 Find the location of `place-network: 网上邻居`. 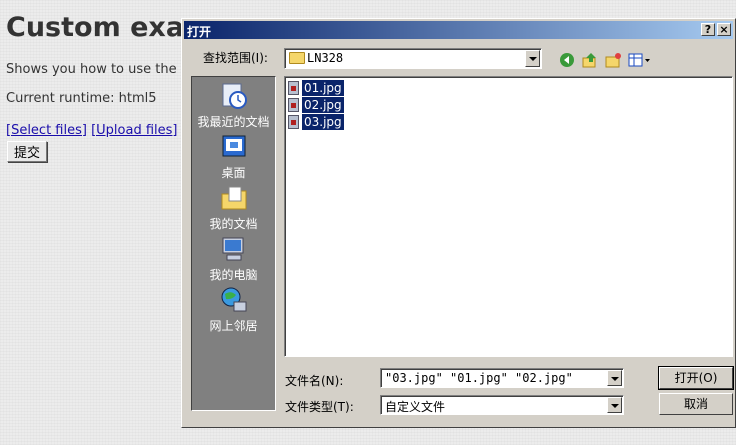

place-network: 网上邻居 is located at coordinates (233, 310).